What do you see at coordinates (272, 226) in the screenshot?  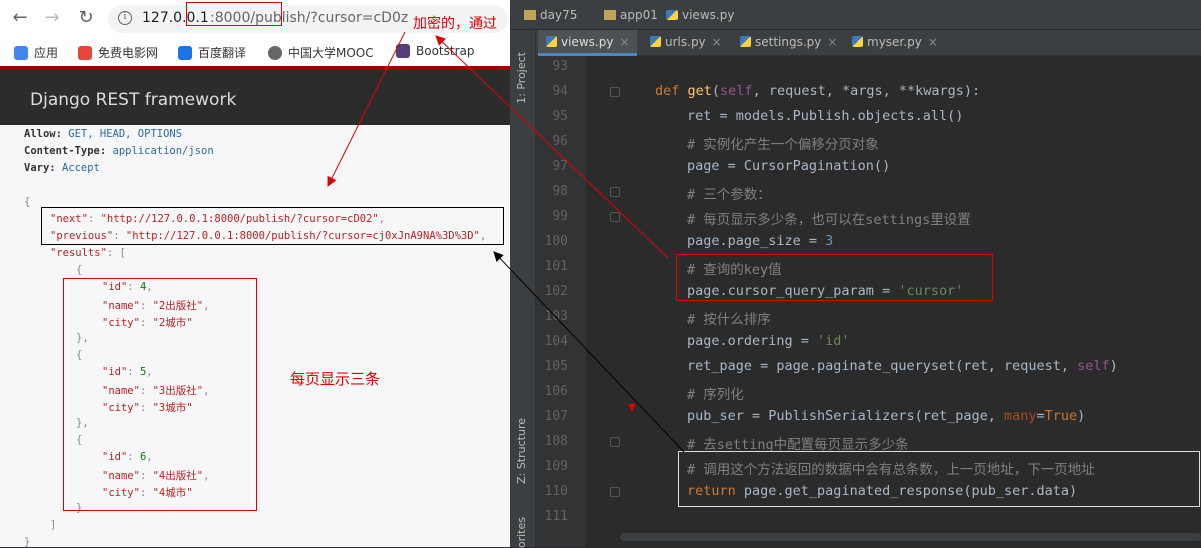 I see `next-previous-box` at bounding box center [272, 226].